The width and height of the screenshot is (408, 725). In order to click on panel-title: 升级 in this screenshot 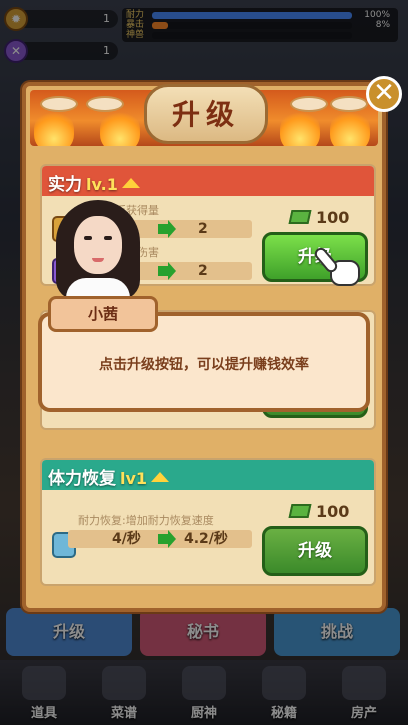, I will do `click(205, 114)`.